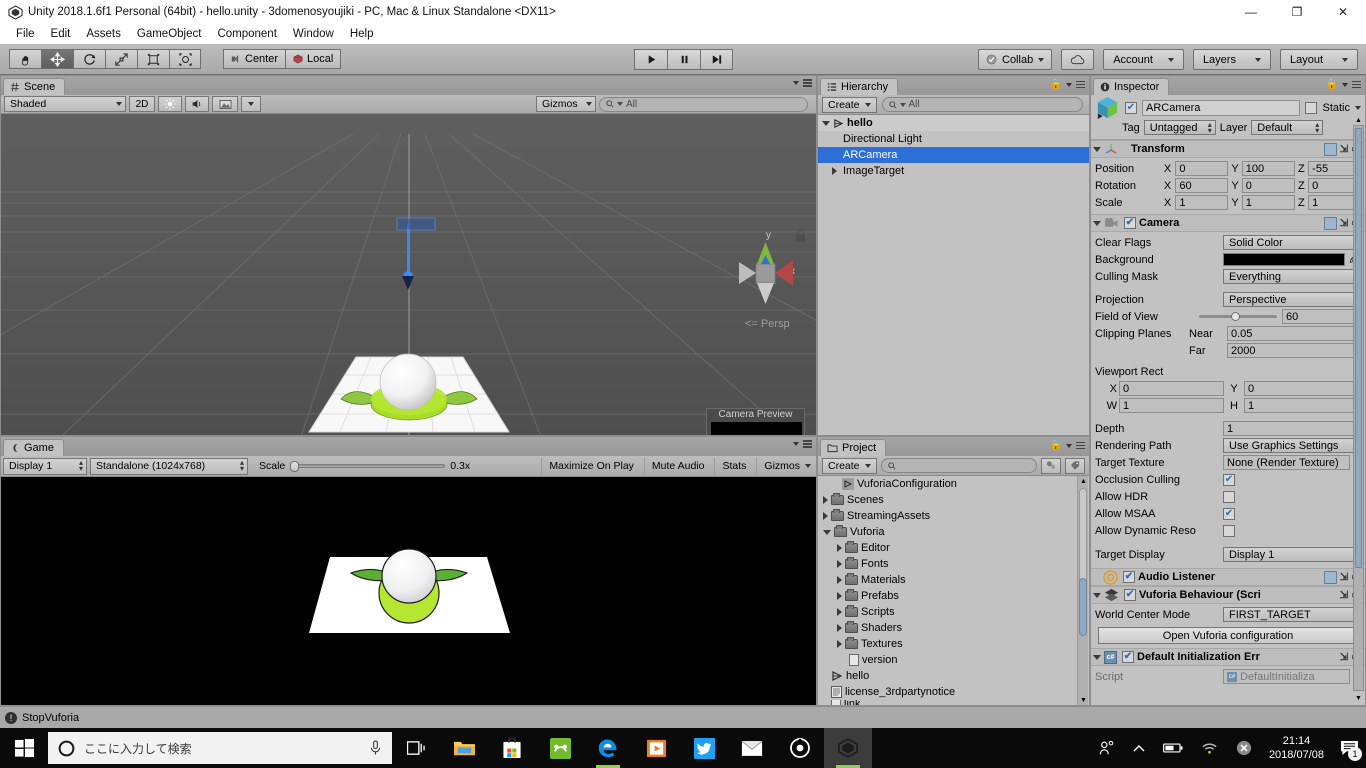 This screenshot has width=1366, height=768. I want to click on project-item-prefabs: Prefabs, so click(953, 596).